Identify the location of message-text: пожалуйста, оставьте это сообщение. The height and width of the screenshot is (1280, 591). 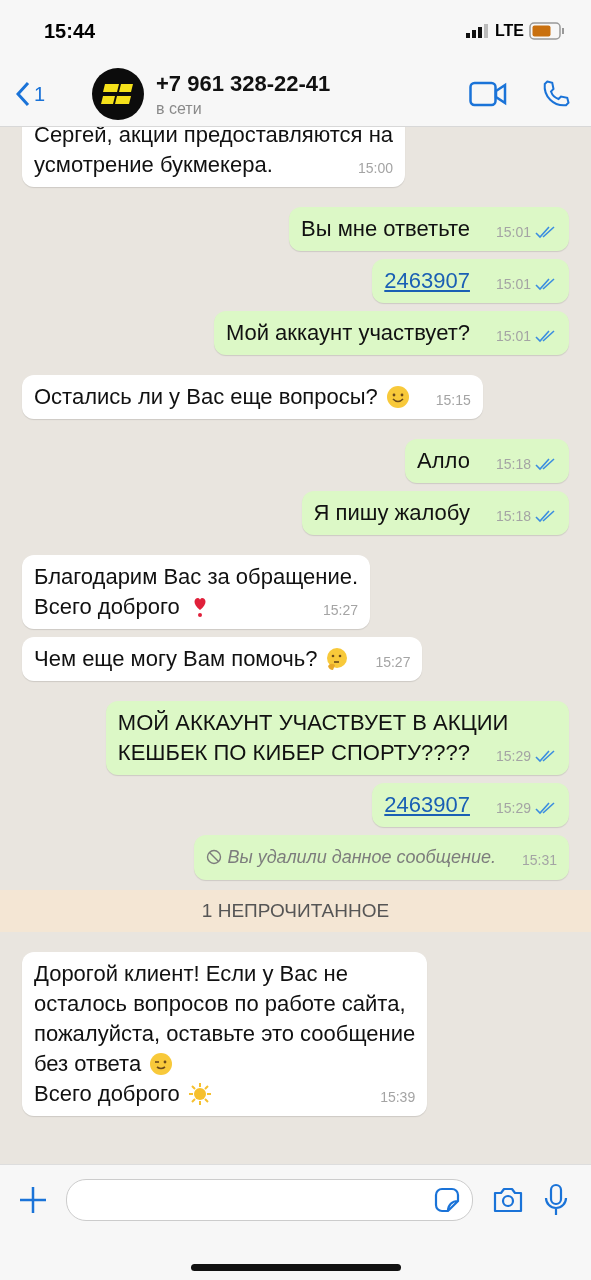
(225, 1034).